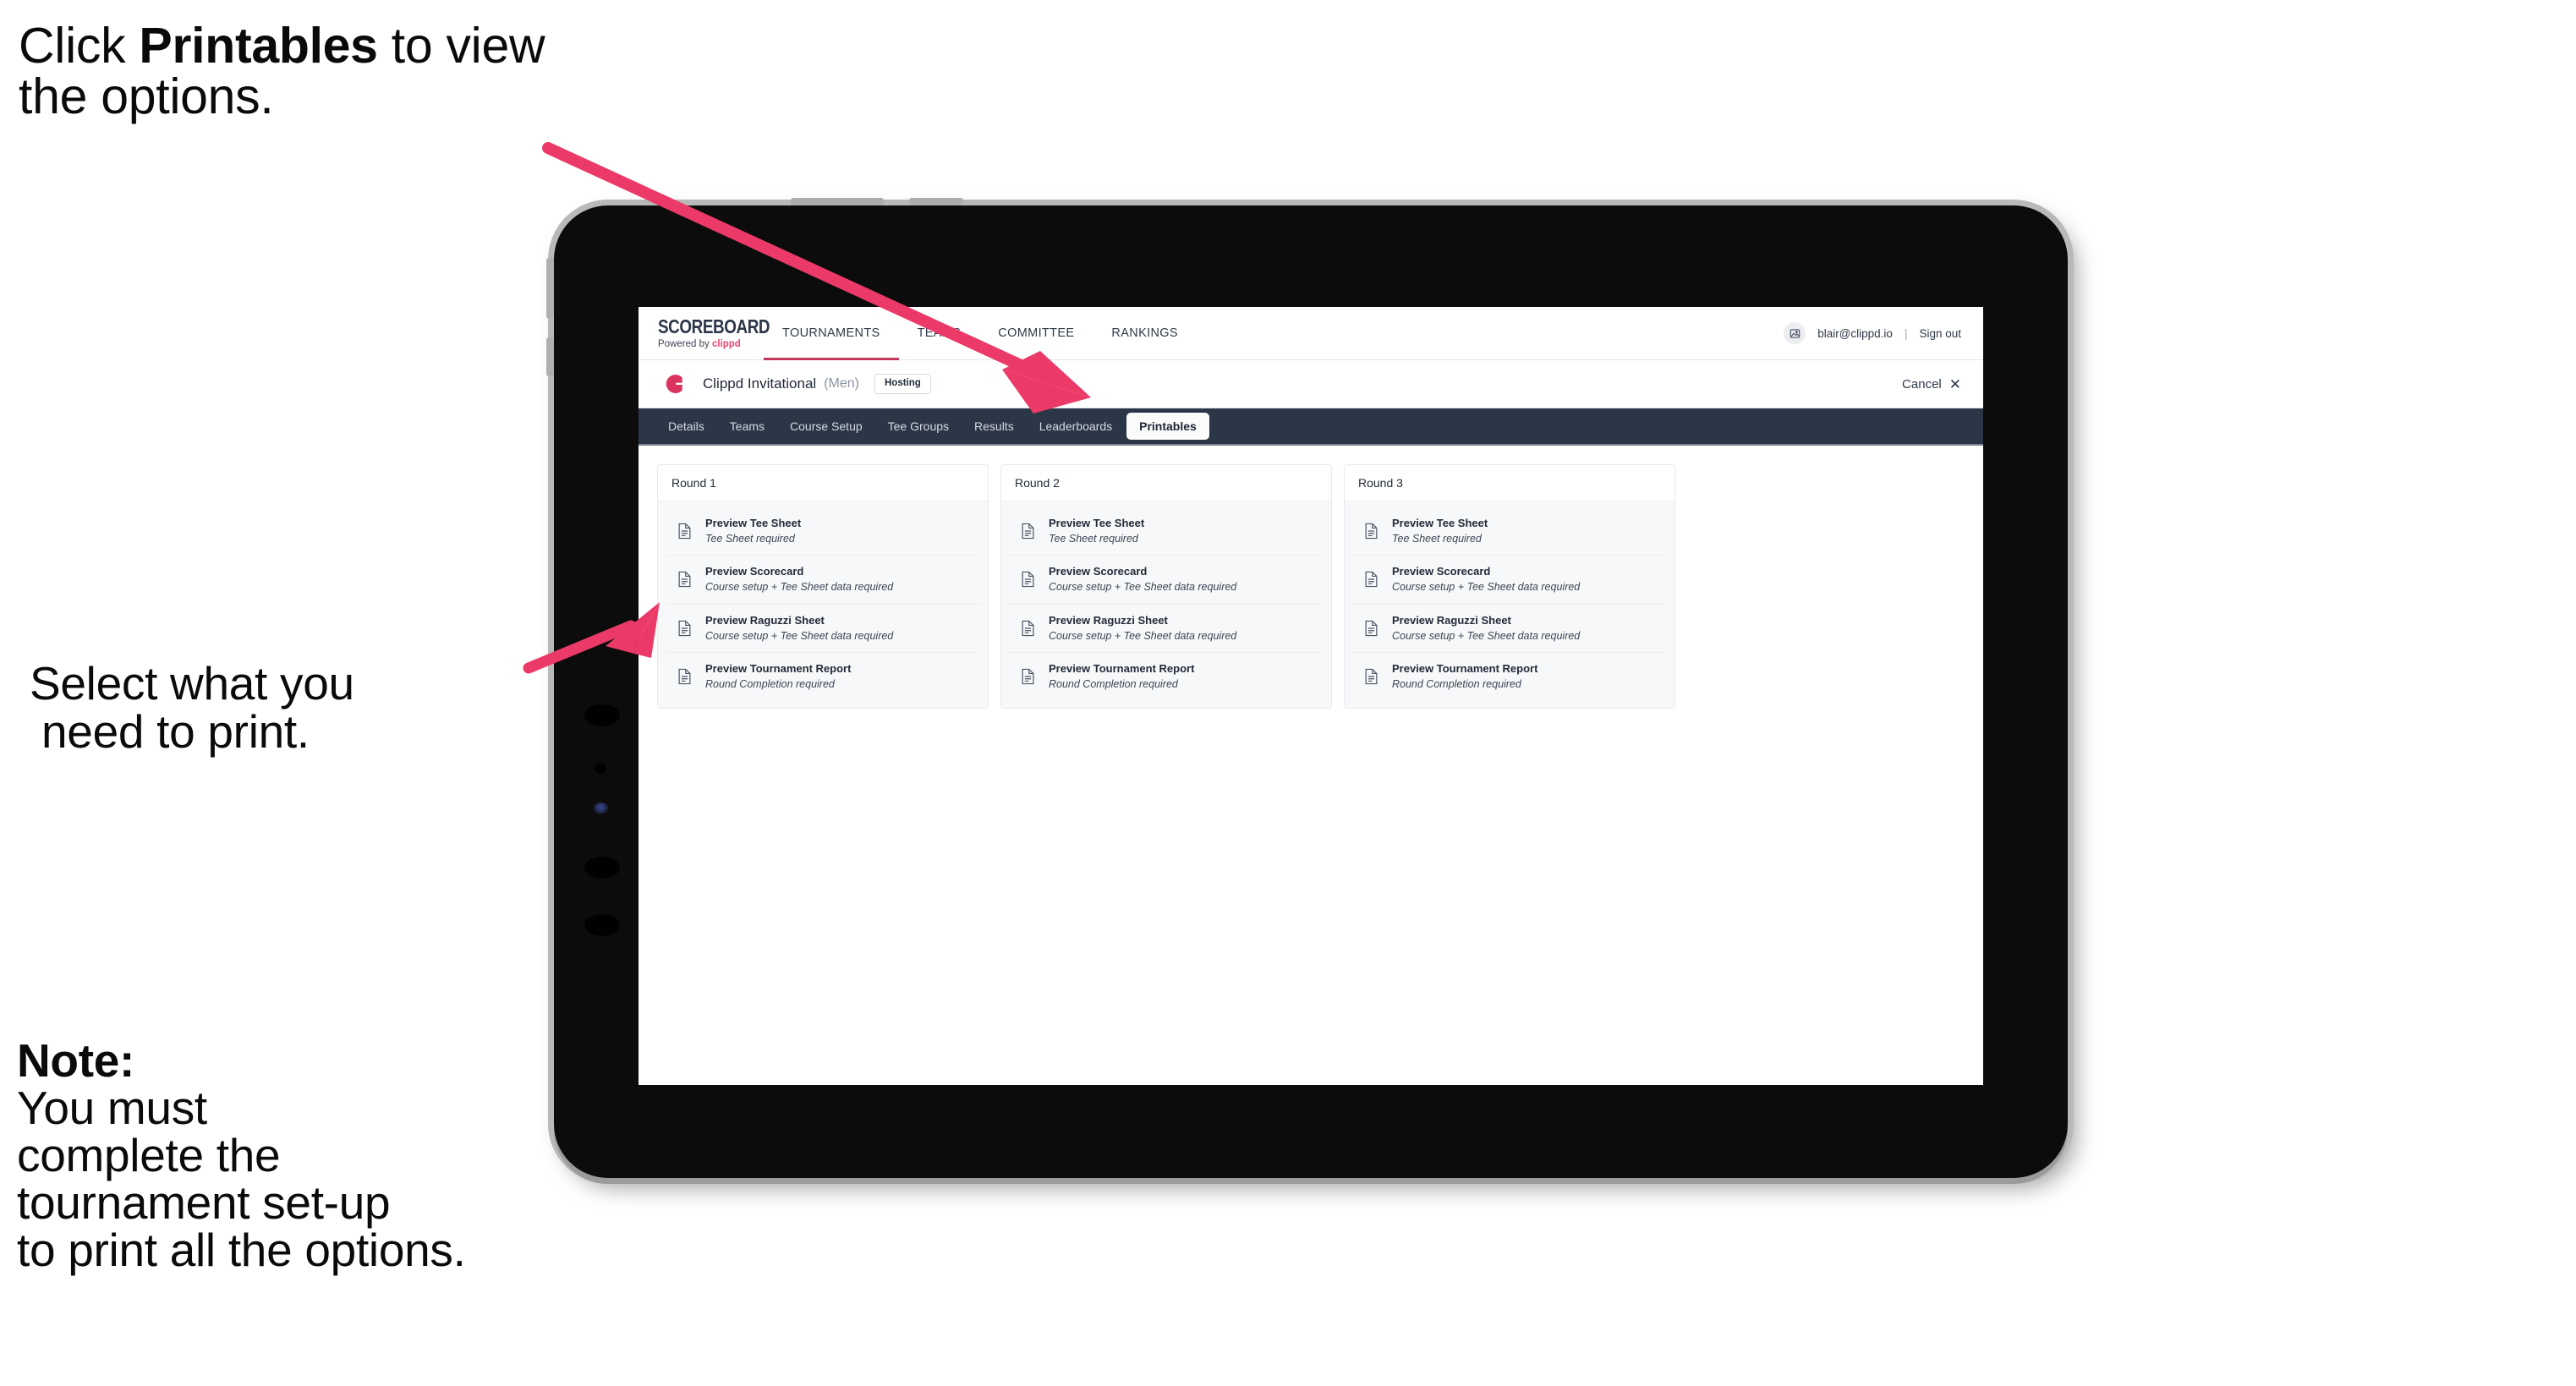  Describe the element at coordinates (1451, 620) in the screenshot. I see `printable-title: Preview Raguzzi Sheet` at that location.